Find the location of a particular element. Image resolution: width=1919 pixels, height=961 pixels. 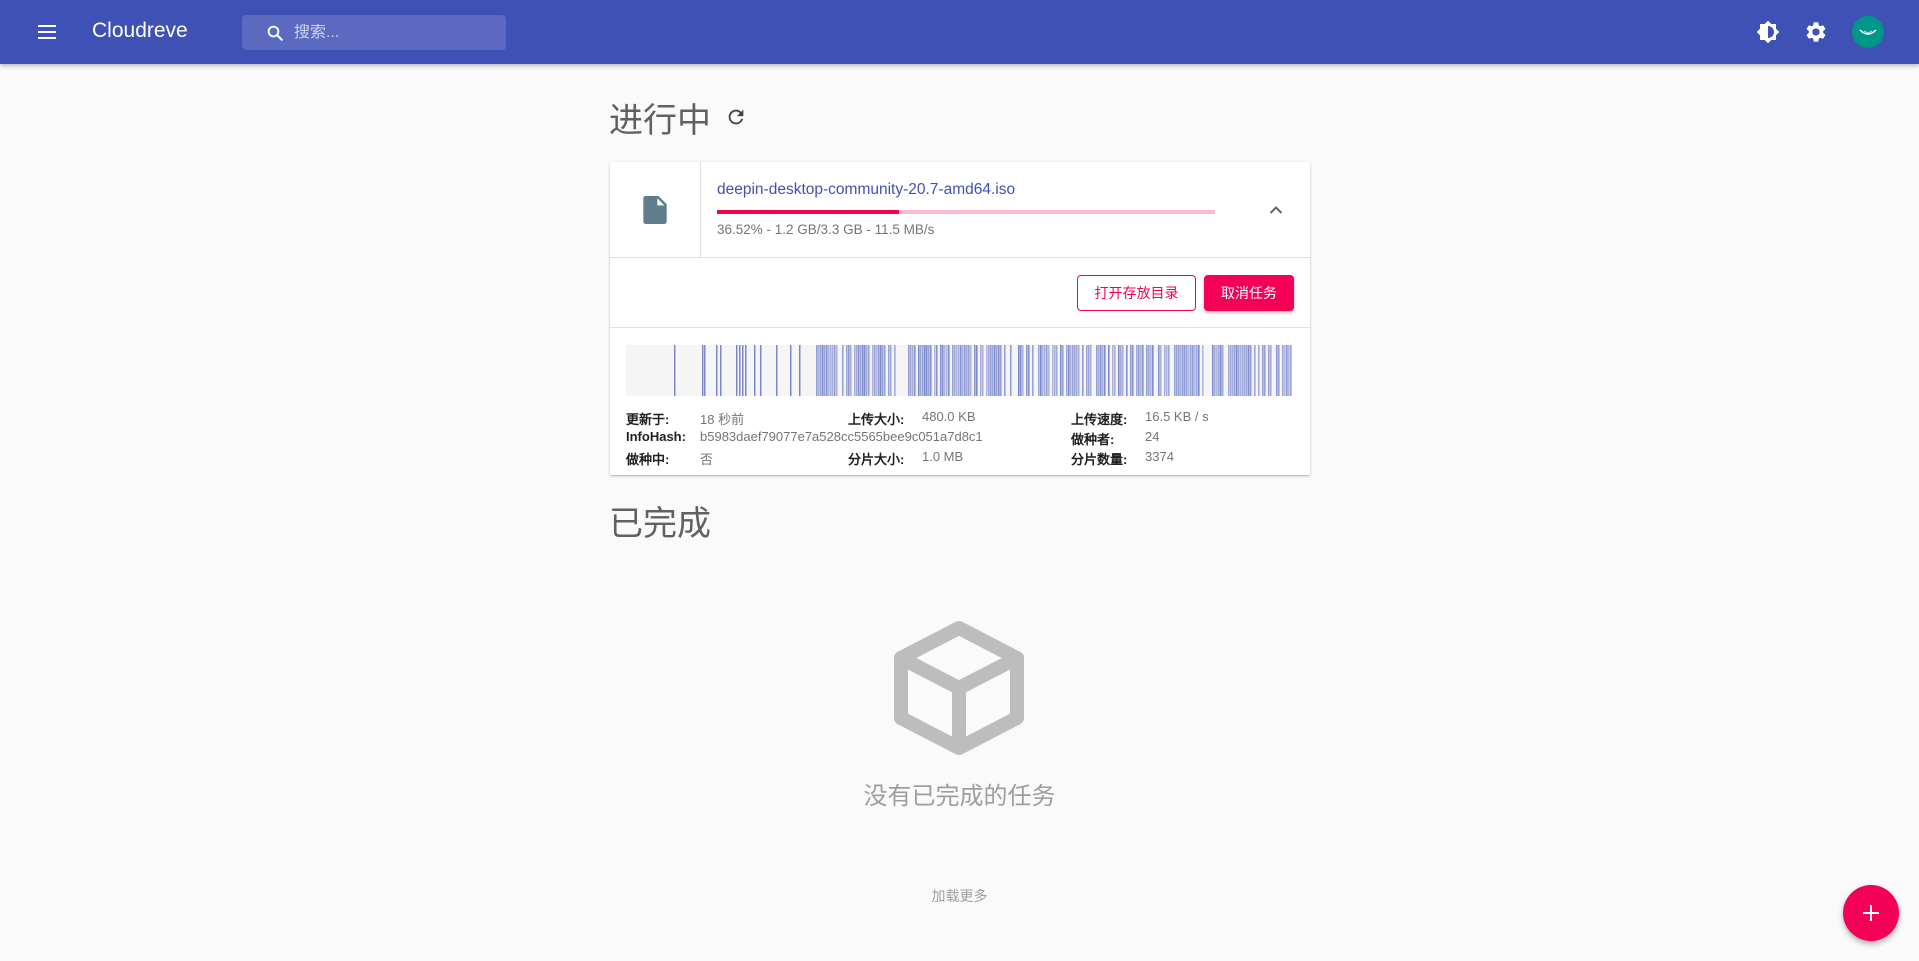

refresh-button is located at coordinates (736, 117).